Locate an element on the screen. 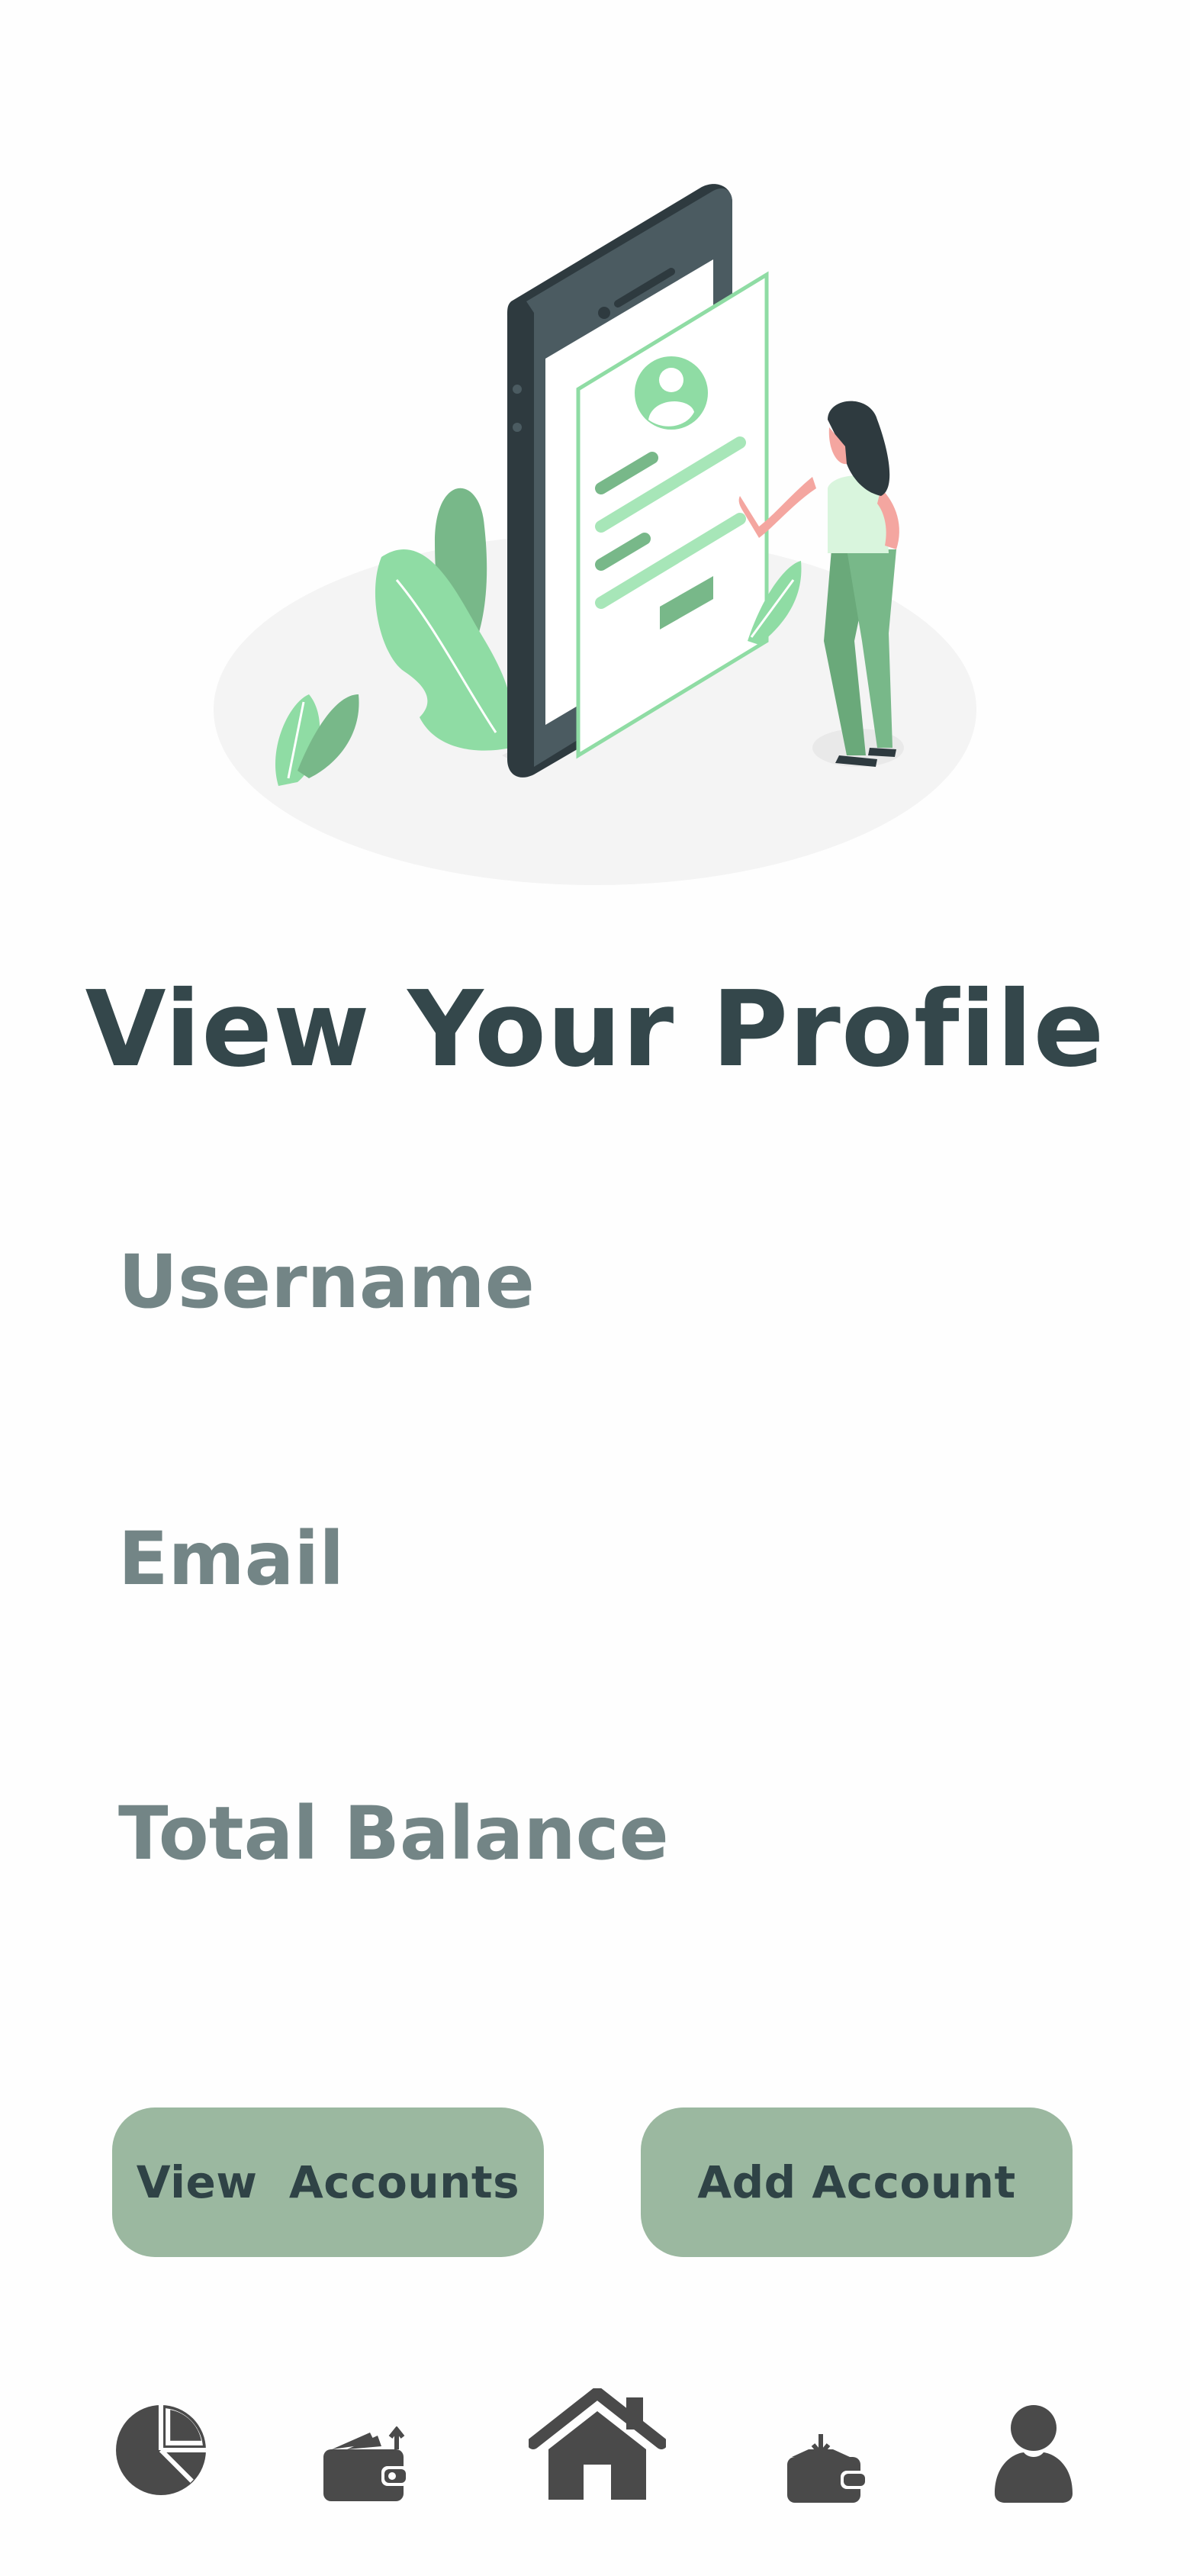 The image size is (1190, 2576). total-balance-label: Total Balance is located at coordinates (393, 1833).